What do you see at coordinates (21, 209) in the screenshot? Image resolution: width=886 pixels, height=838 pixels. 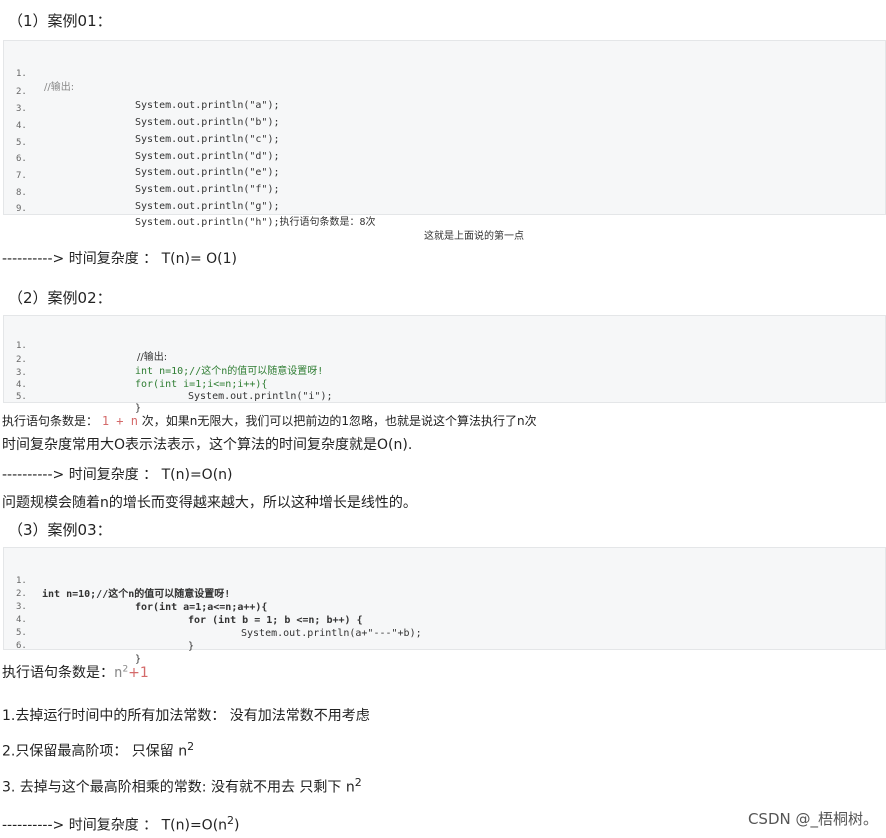 I see `line-number: 9.` at bounding box center [21, 209].